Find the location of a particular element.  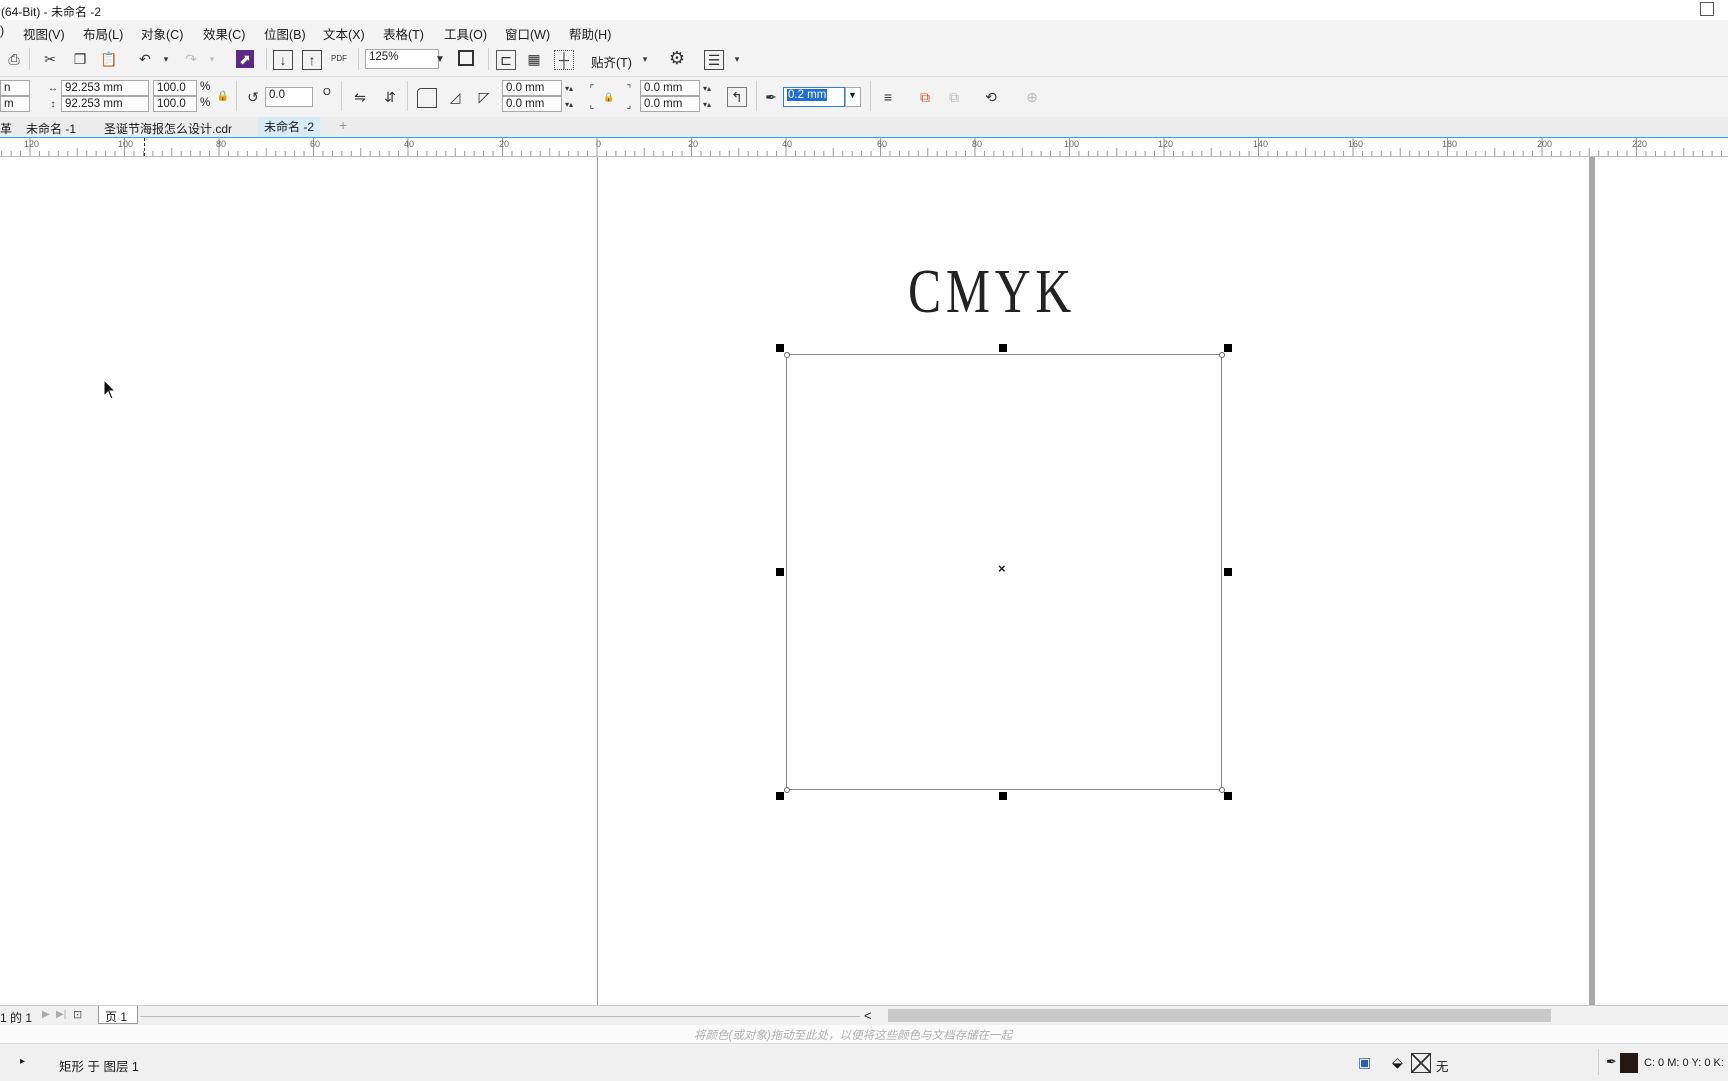

menu-tools: 工具(O) is located at coordinates (465, 33).